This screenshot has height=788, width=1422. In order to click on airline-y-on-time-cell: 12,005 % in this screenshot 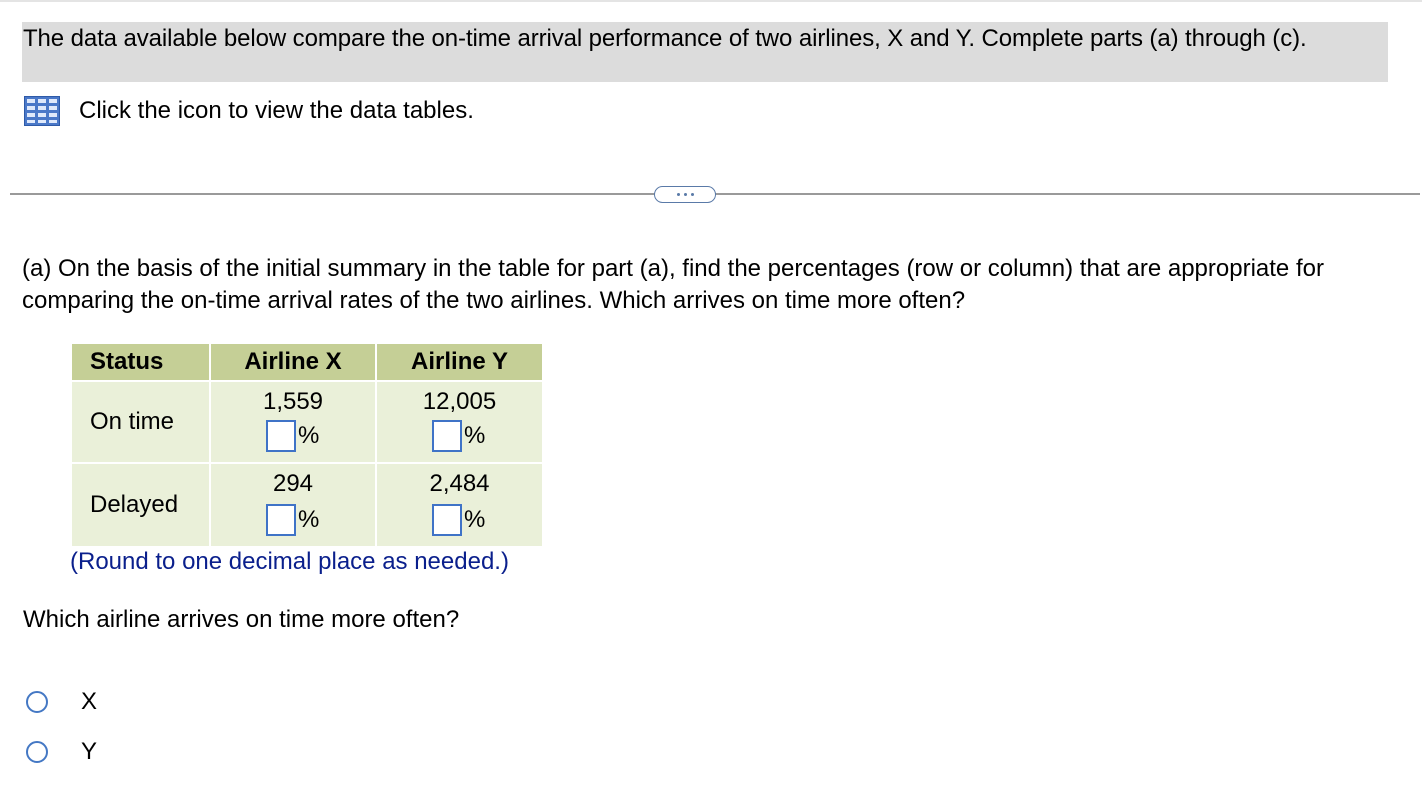, I will do `click(459, 422)`.